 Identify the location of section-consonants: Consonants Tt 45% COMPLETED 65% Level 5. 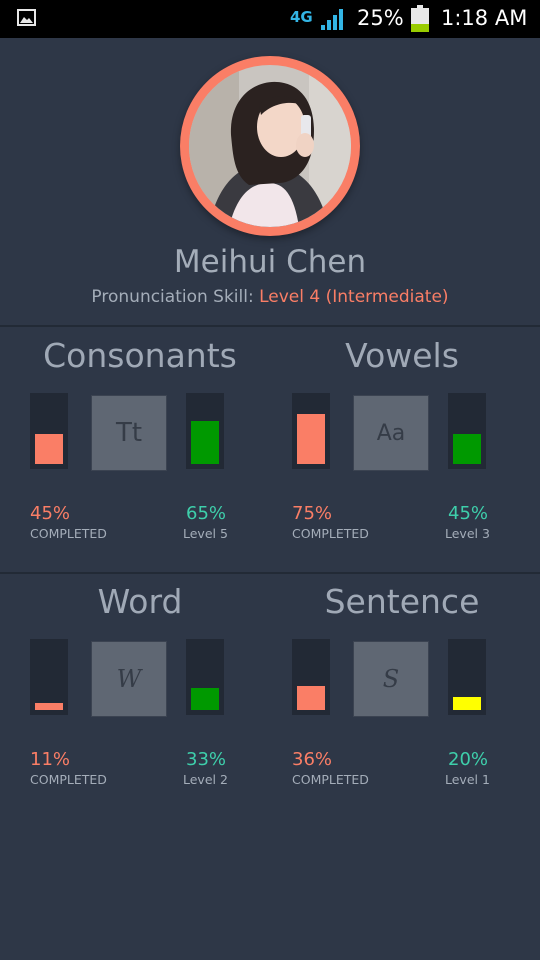
(135, 451).